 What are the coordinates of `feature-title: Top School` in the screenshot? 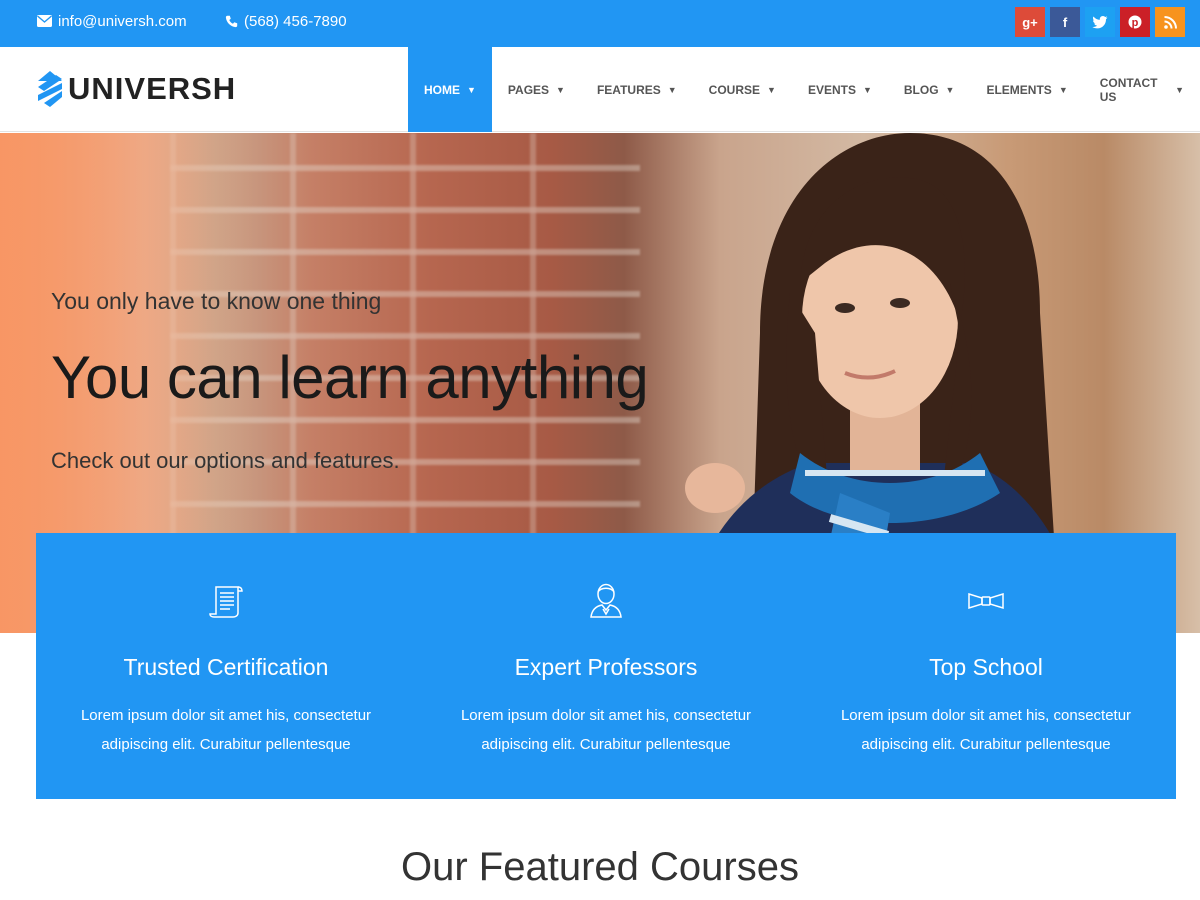 It's located at (986, 667).